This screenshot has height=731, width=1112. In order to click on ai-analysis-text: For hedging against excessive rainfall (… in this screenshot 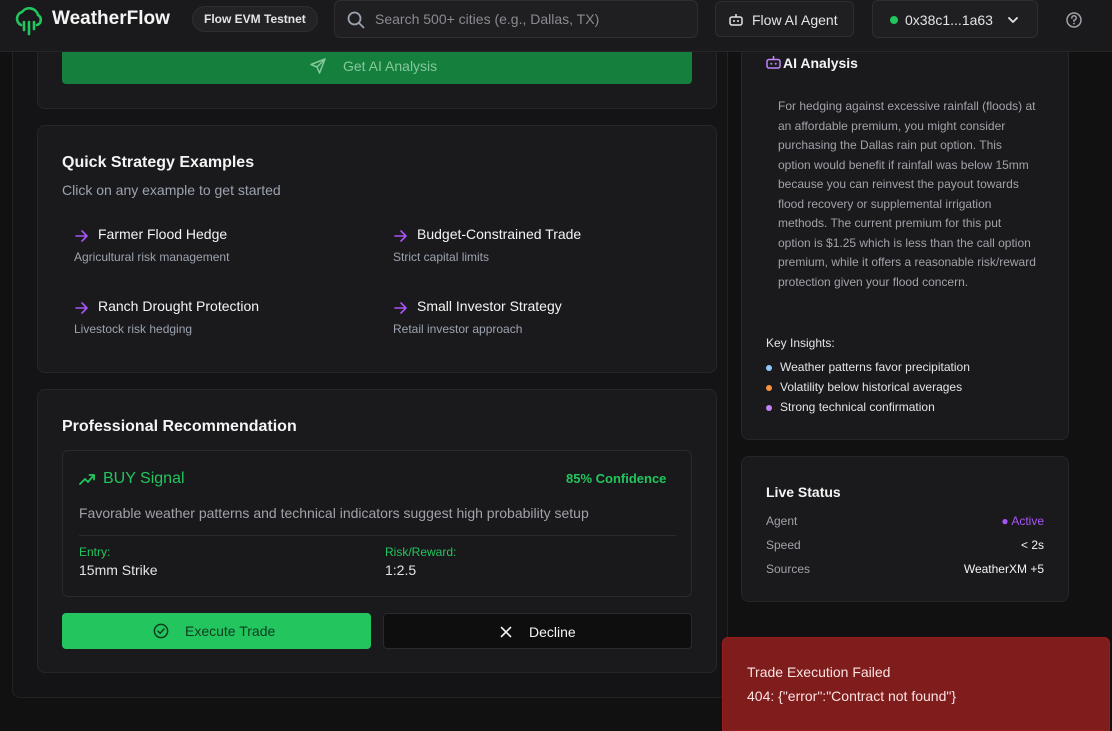, I will do `click(907, 194)`.